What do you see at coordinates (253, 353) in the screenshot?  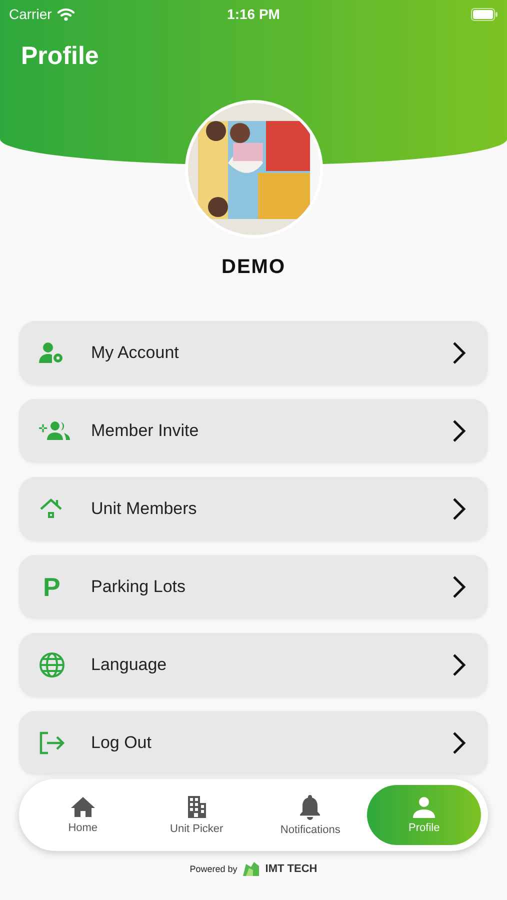 I see `menu-item: My Account` at bounding box center [253, 353].